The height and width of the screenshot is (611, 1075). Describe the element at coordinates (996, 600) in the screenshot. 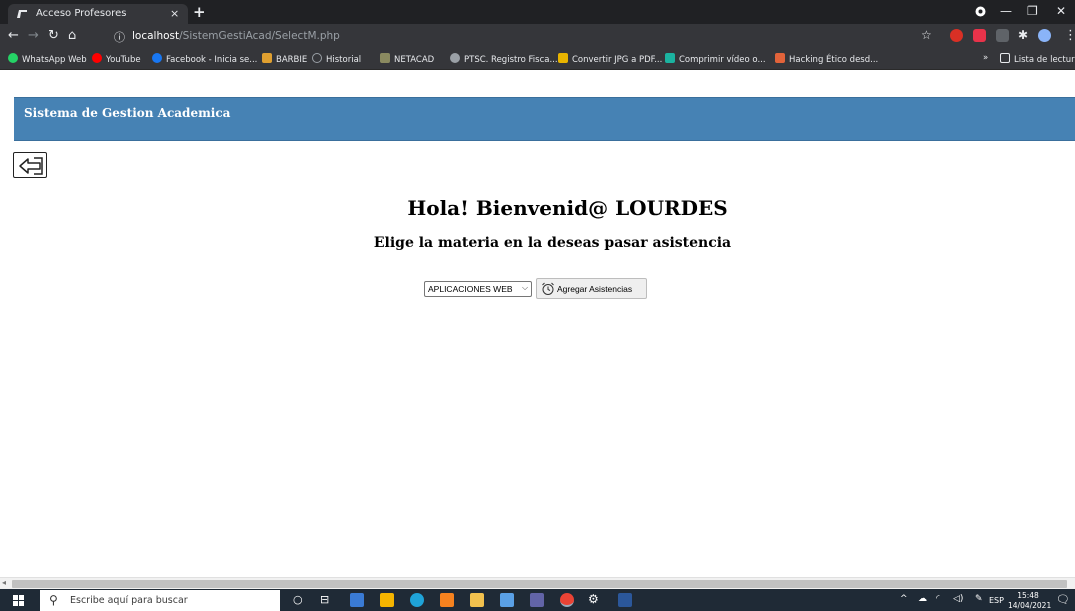

I see `language-indicator: ESP` at that location.